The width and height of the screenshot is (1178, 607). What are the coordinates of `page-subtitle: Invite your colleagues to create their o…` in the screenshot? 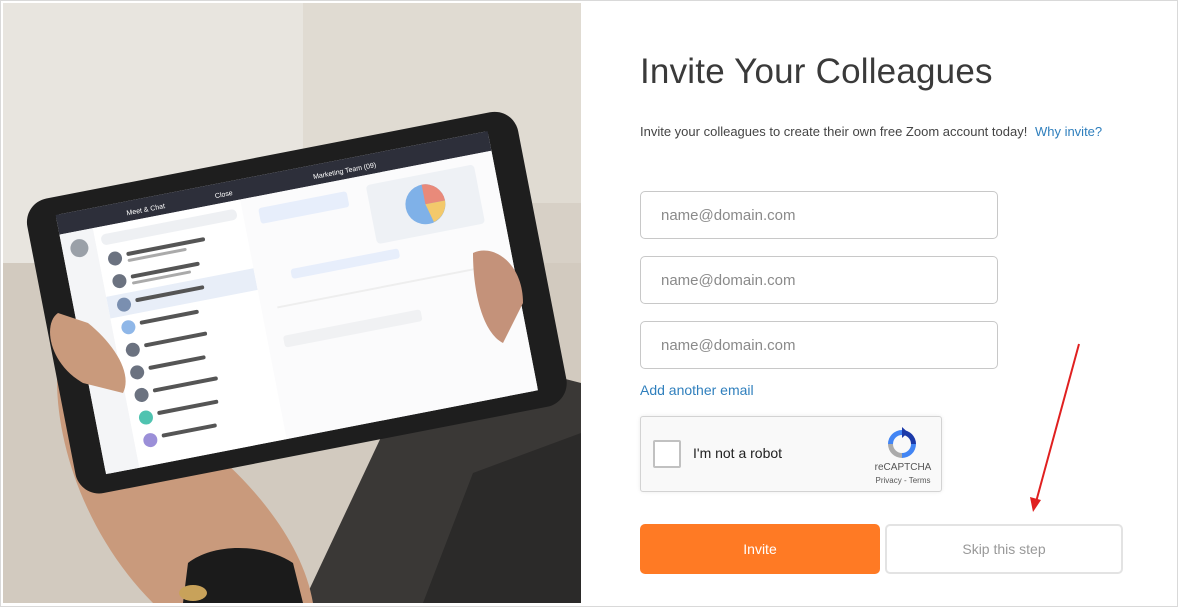 It's located at (871, 131).